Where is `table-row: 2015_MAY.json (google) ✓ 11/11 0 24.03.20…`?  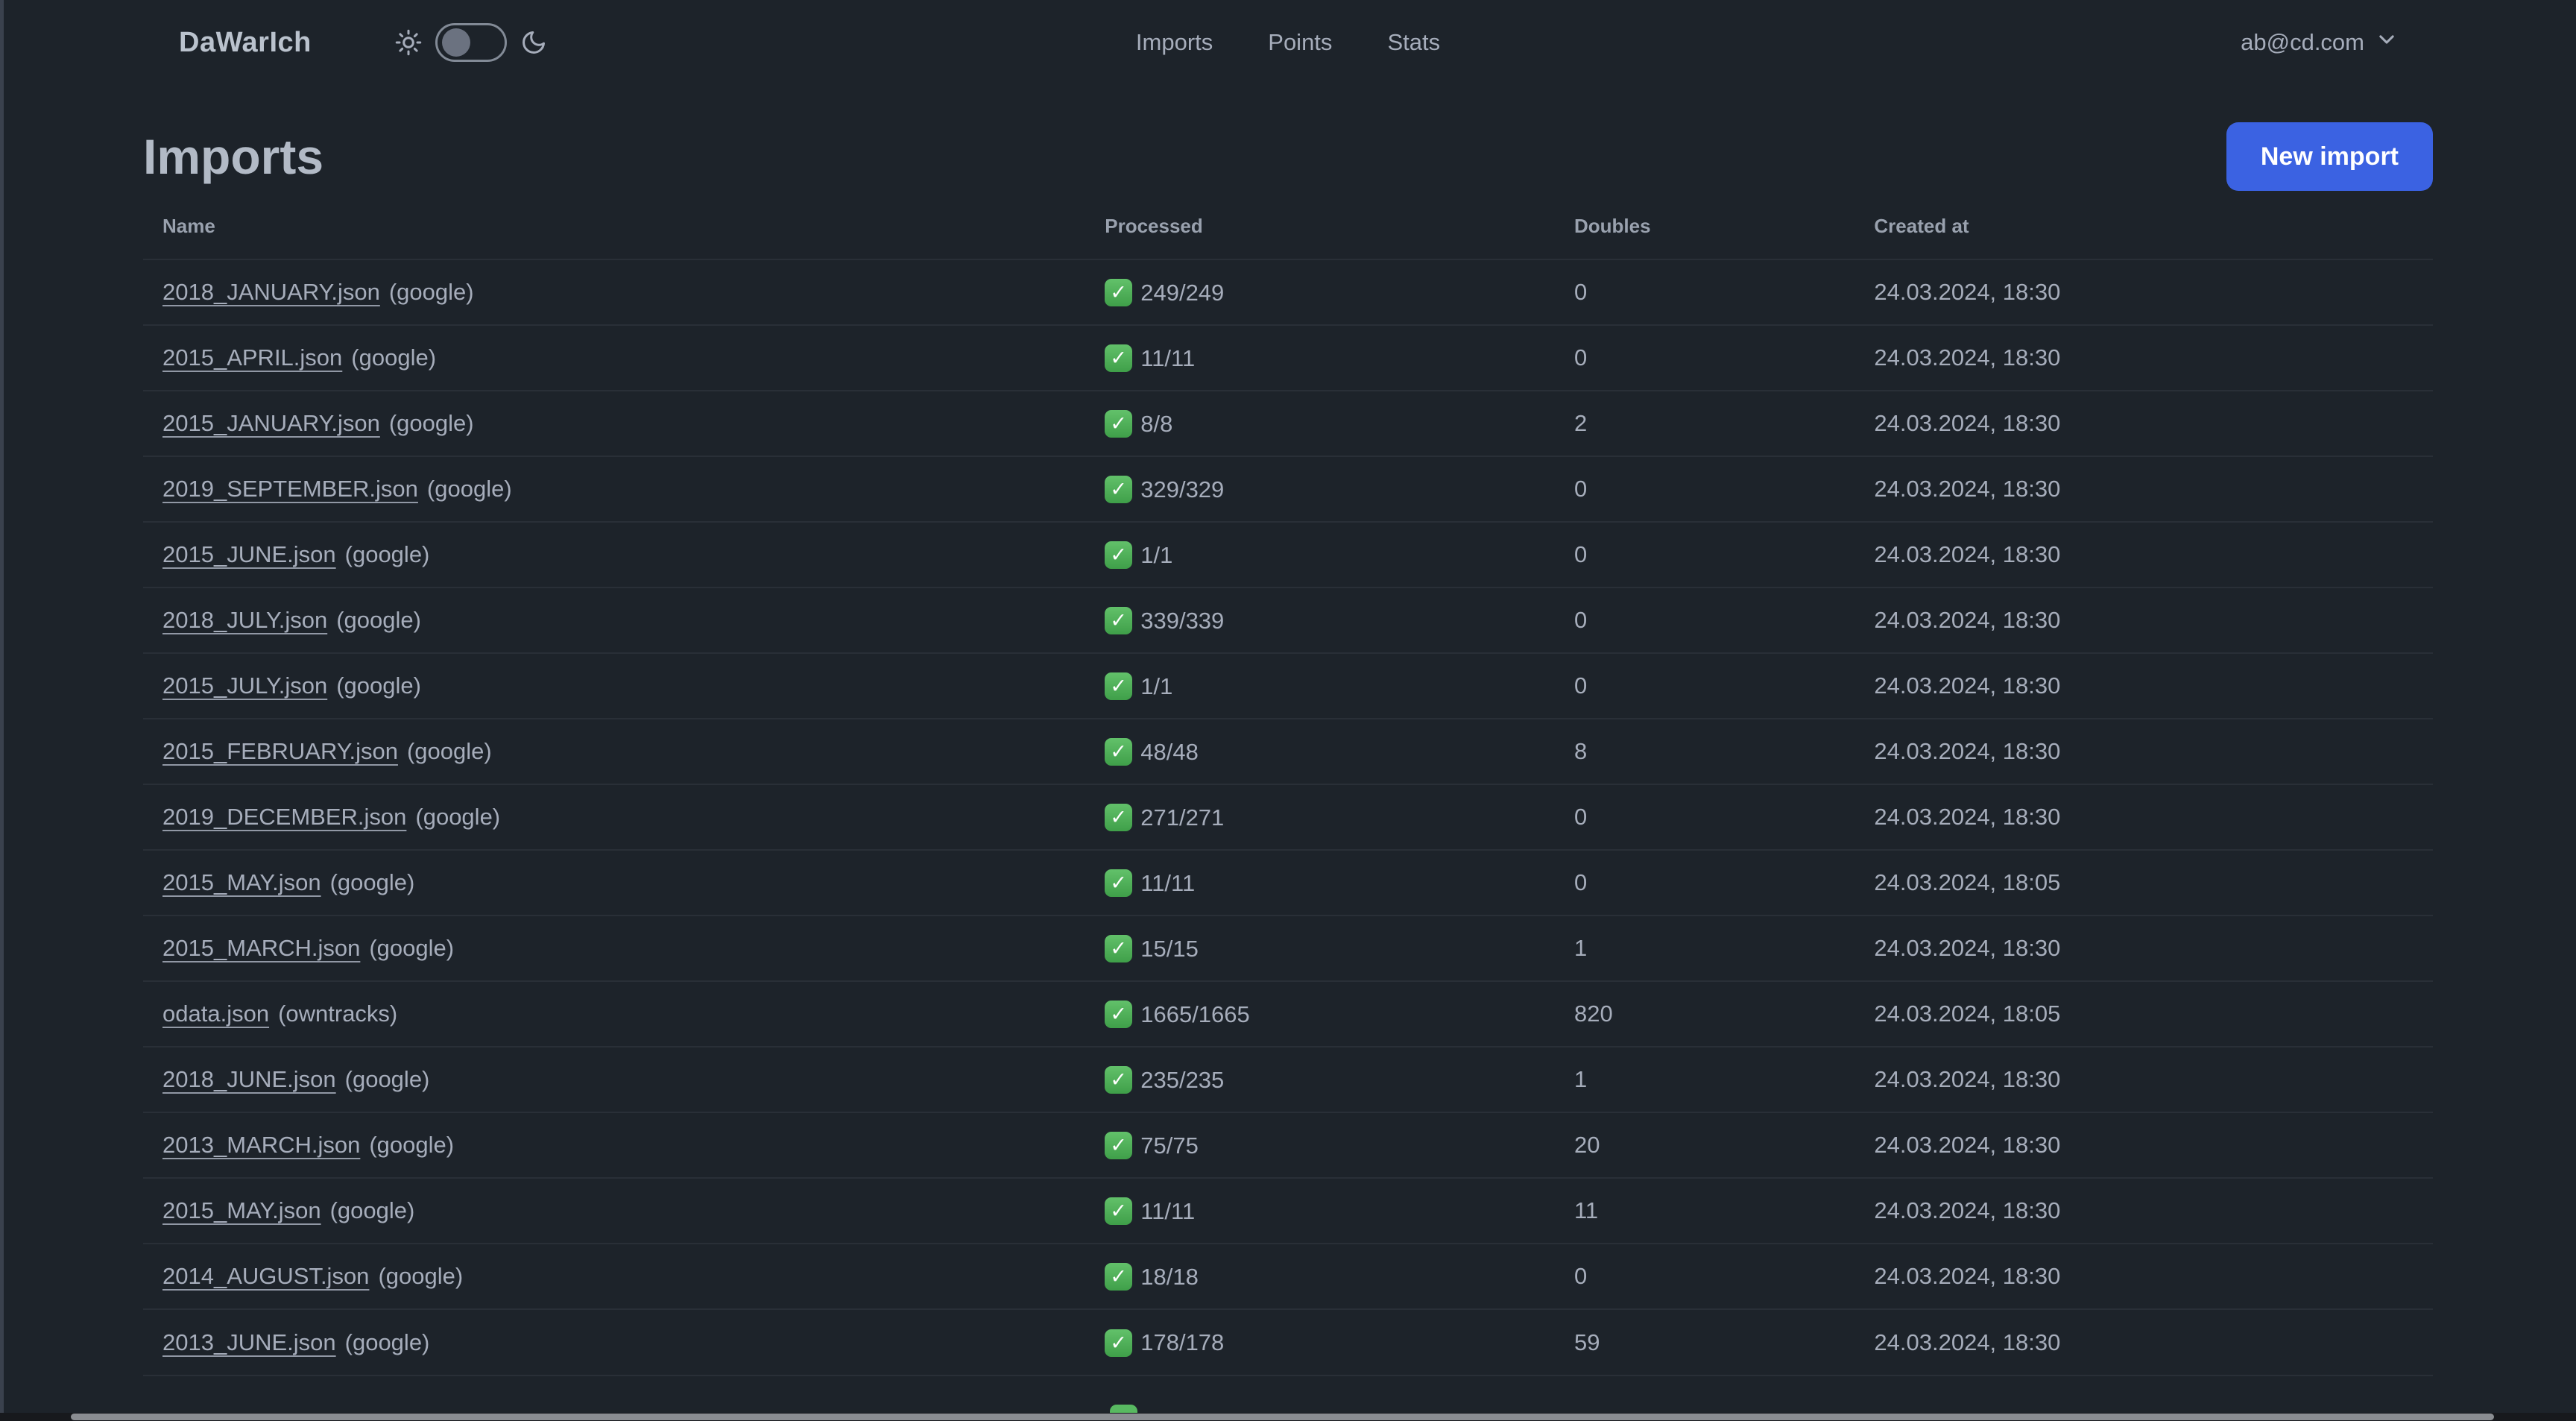 table-row: 2015_MAY.json (google) ✓ 11/11 0 24.03.20… is located at coordinates (1288, 882).